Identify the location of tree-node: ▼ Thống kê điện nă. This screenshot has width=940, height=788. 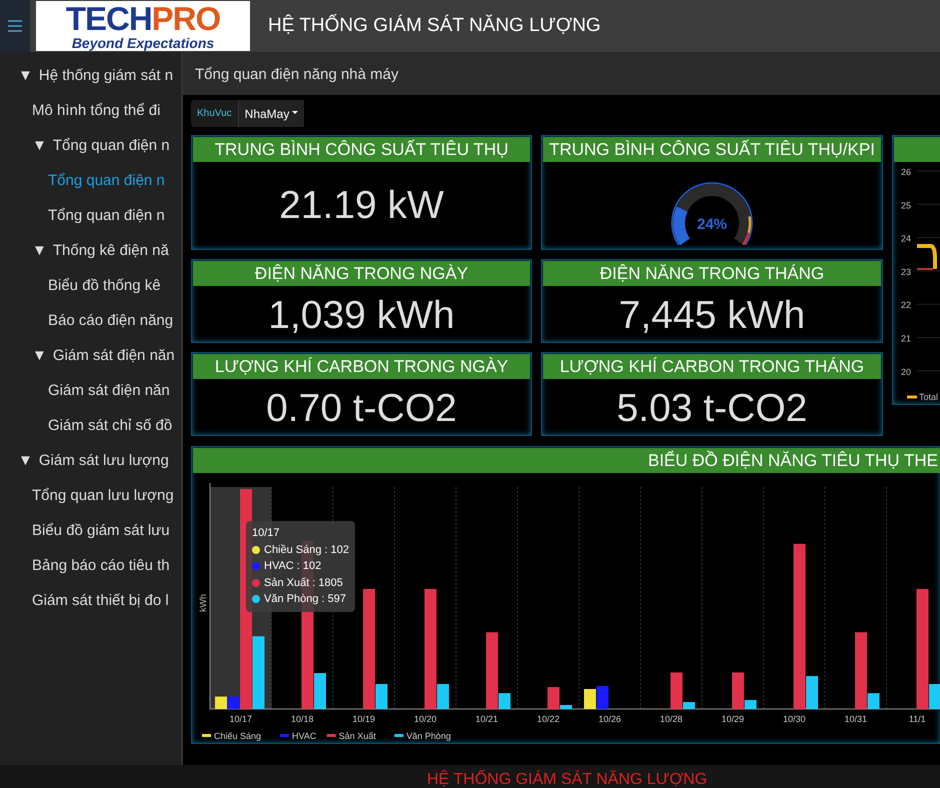
(90, 250).